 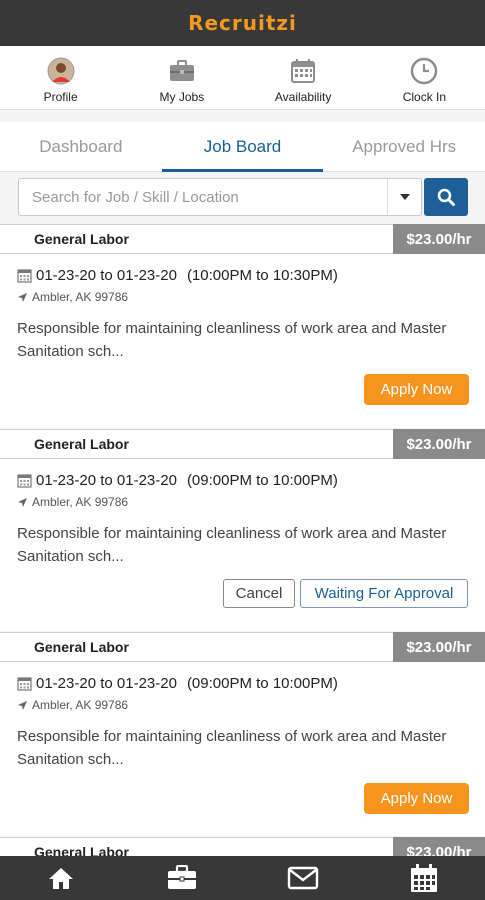 I want to click on mail-icon, so click(x=303, y=878).